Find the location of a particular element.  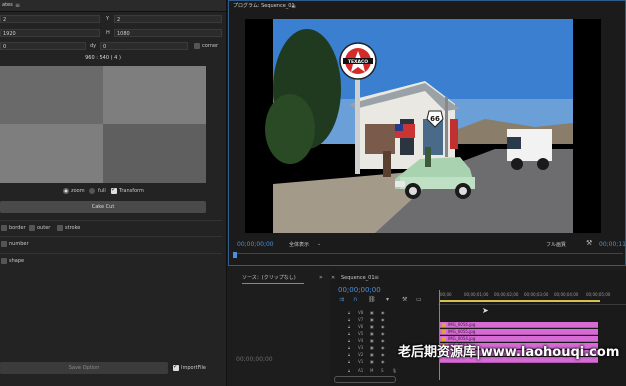

outer-checkbox is located at coordinates (32, 228).